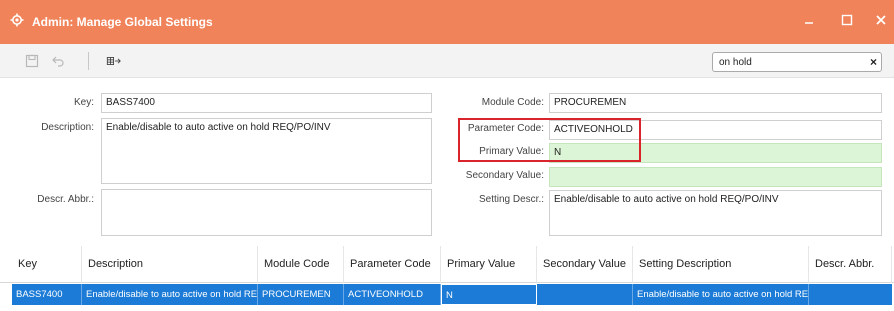 The width and height of the screenshot is (894, 311). I want to click on cell-descr-abbr, so click(850, 294).